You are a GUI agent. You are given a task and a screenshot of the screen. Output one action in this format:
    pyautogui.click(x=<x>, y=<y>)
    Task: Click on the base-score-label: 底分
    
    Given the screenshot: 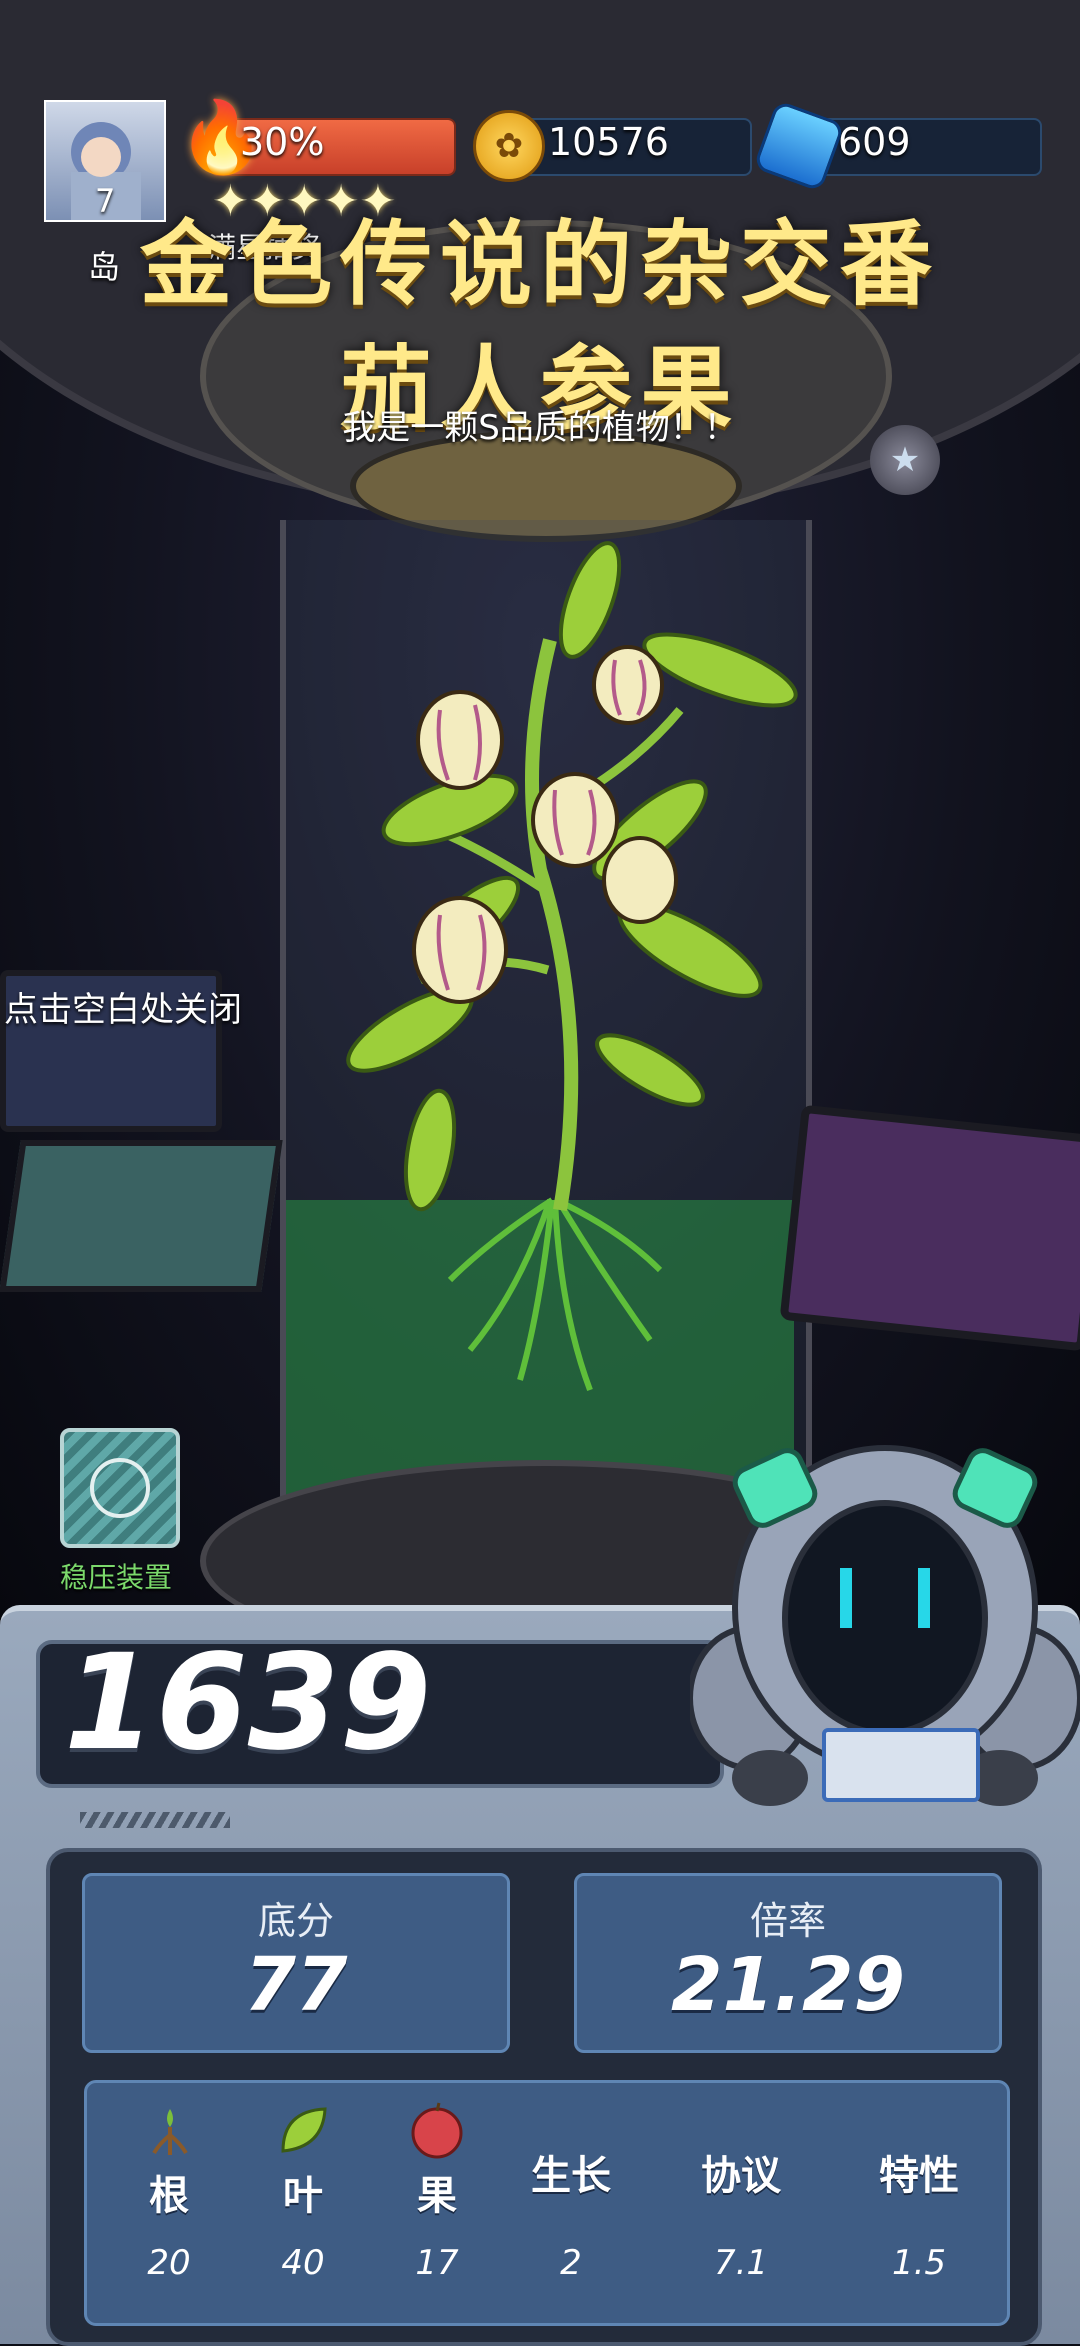 What is the action you would take?
    pyautogui.click(x=295, y=1921)
    